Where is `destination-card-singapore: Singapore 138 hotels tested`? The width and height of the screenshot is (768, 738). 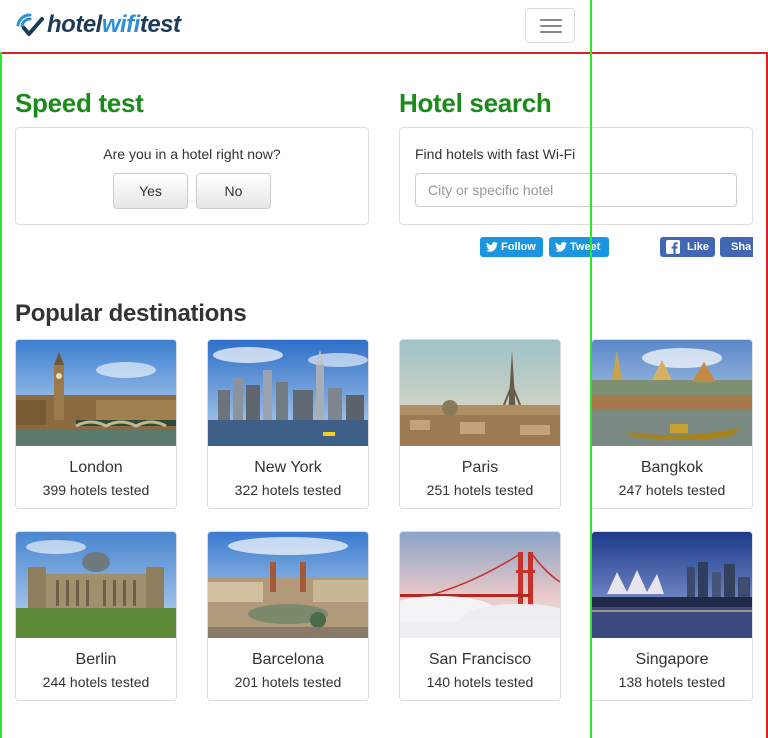
destination-card-singapore: Singapore 138 hotels tested is located at coordinates (672, 616).